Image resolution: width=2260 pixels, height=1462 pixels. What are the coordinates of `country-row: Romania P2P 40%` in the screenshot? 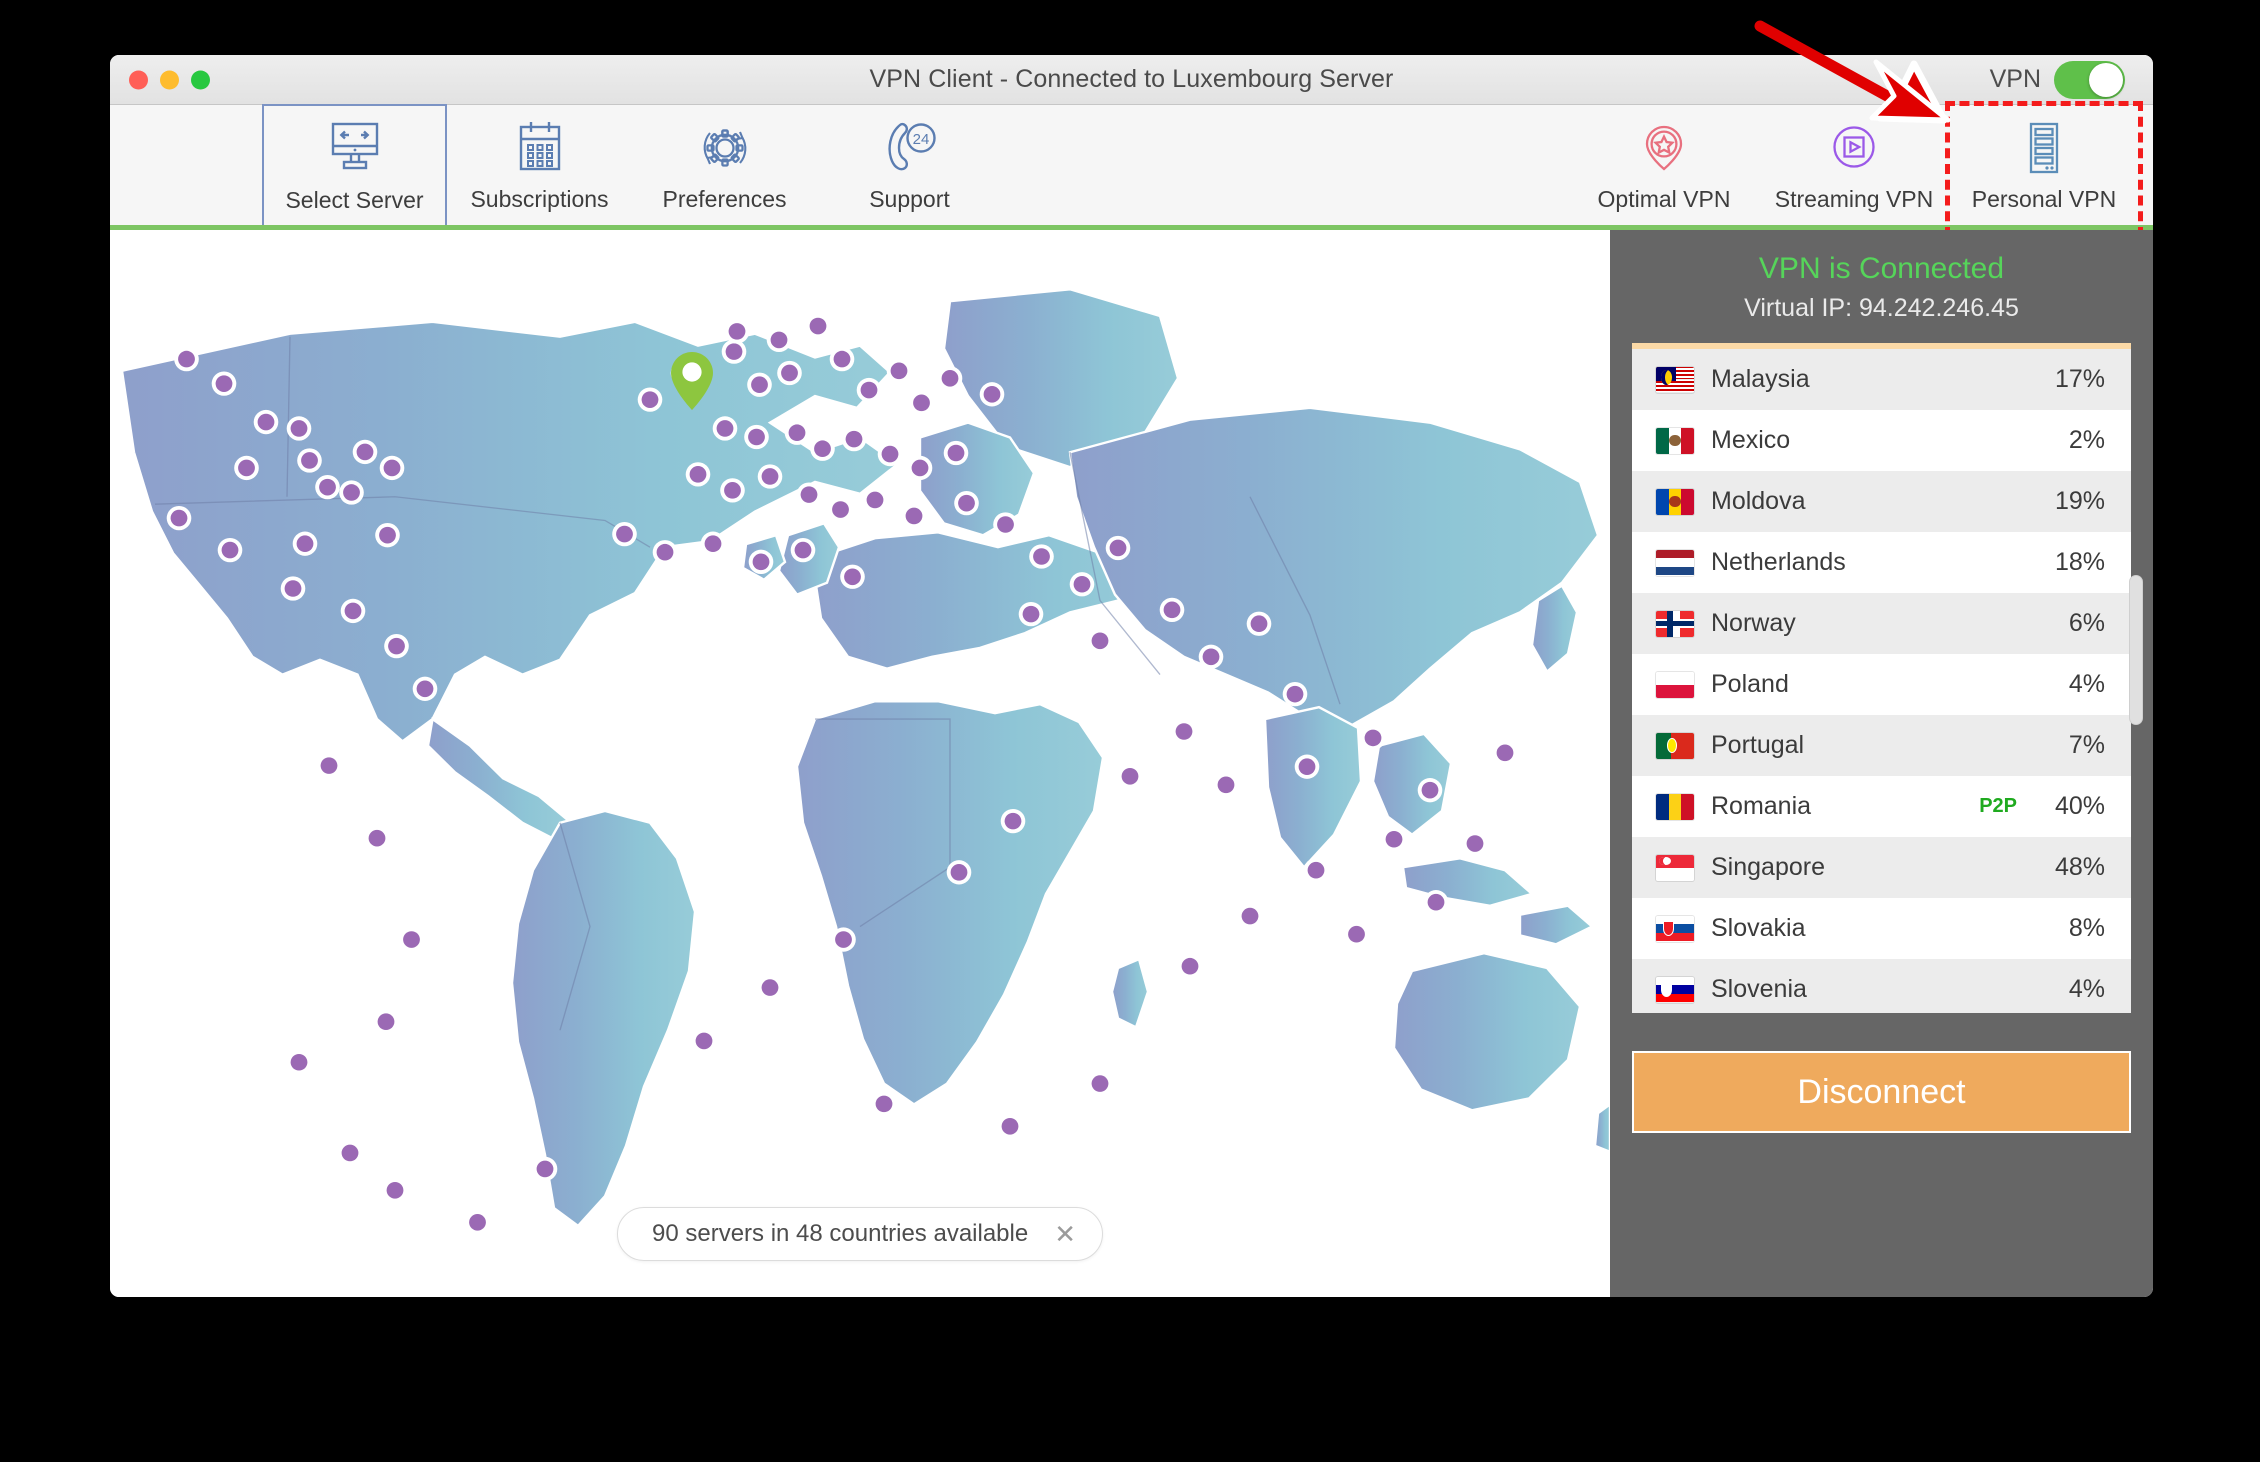 It's located at (1881, 806).